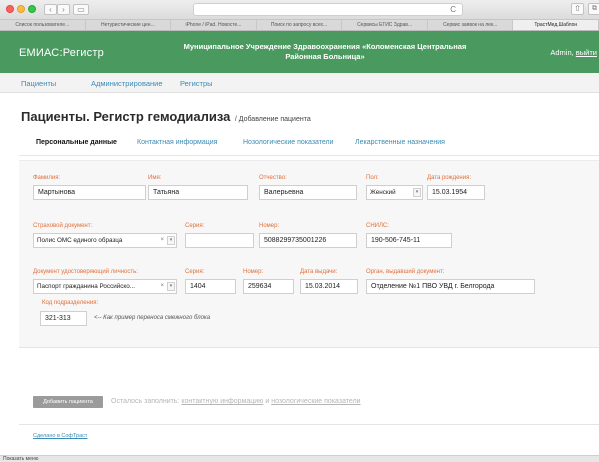  I want to click on page-title-main: Пациенты. Регистр гемодиализа, so click(126, 116).